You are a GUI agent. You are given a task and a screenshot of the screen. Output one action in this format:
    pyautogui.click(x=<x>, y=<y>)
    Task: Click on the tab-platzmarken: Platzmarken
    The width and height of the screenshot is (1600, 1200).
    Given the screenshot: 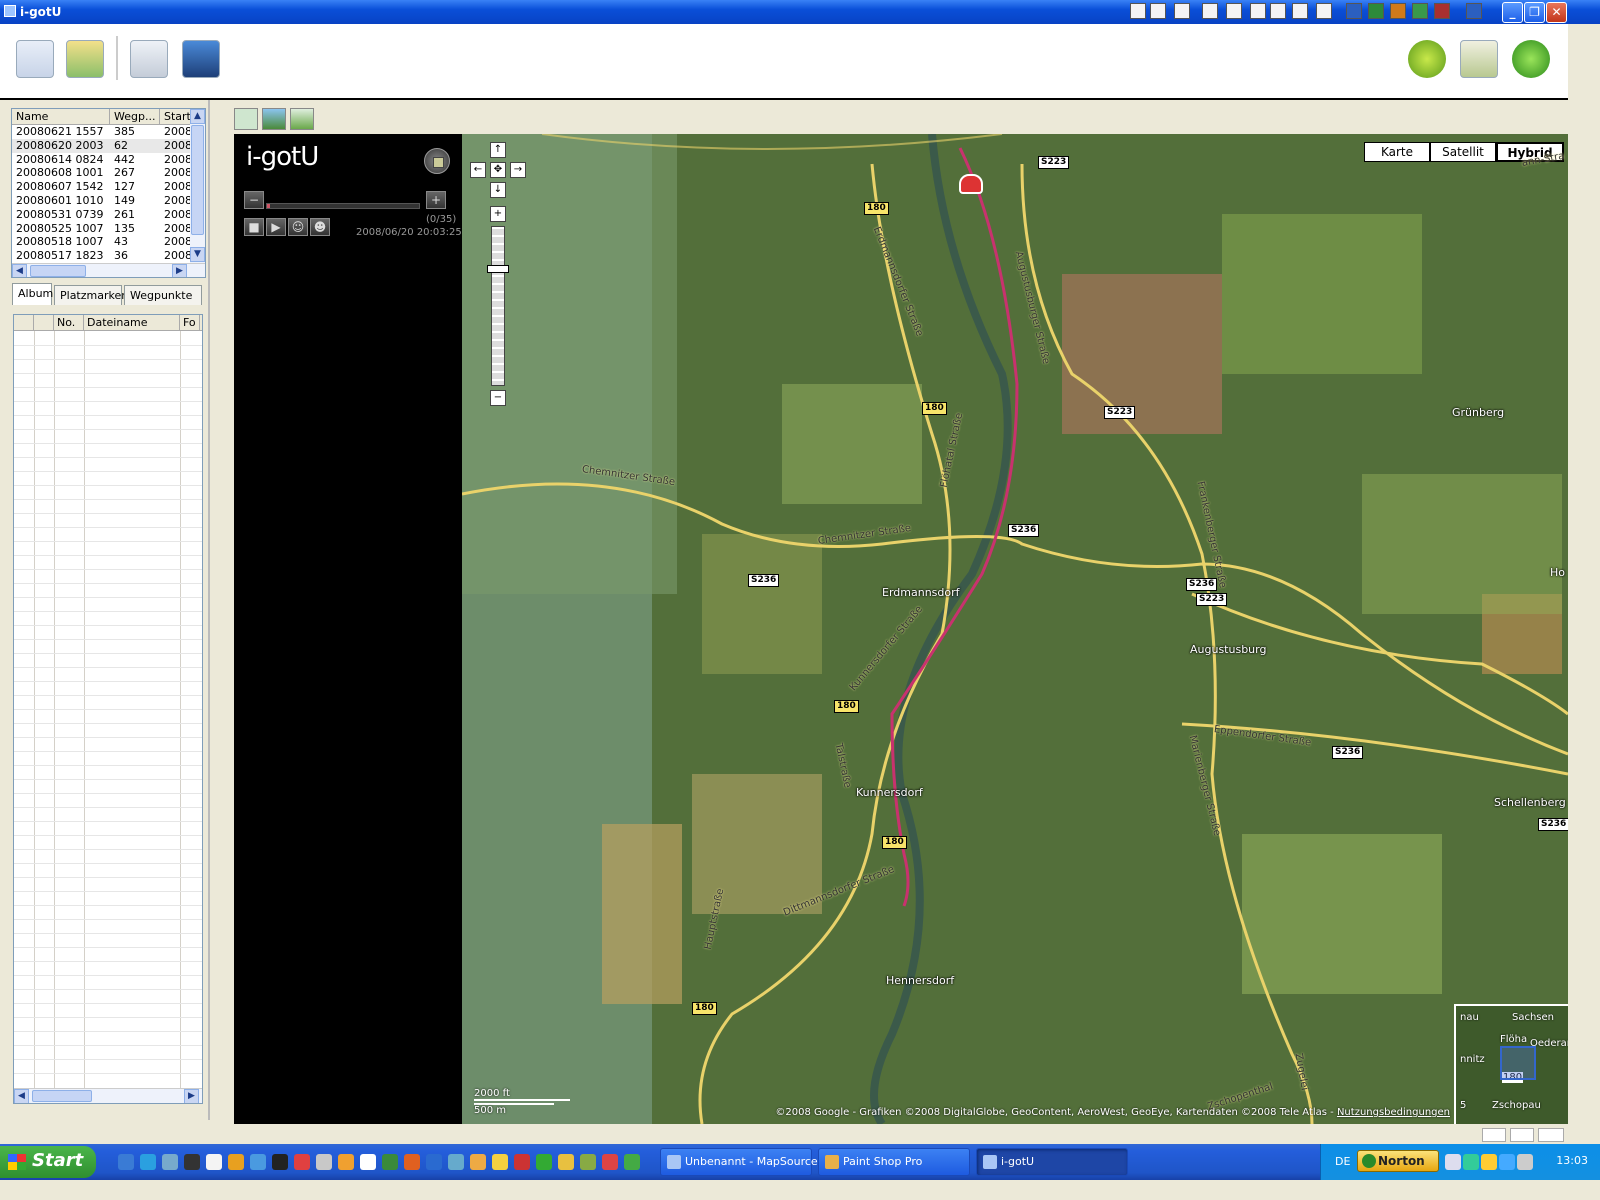 What is the action you would take?
    pyautogui.click(x=91, y=295)
    